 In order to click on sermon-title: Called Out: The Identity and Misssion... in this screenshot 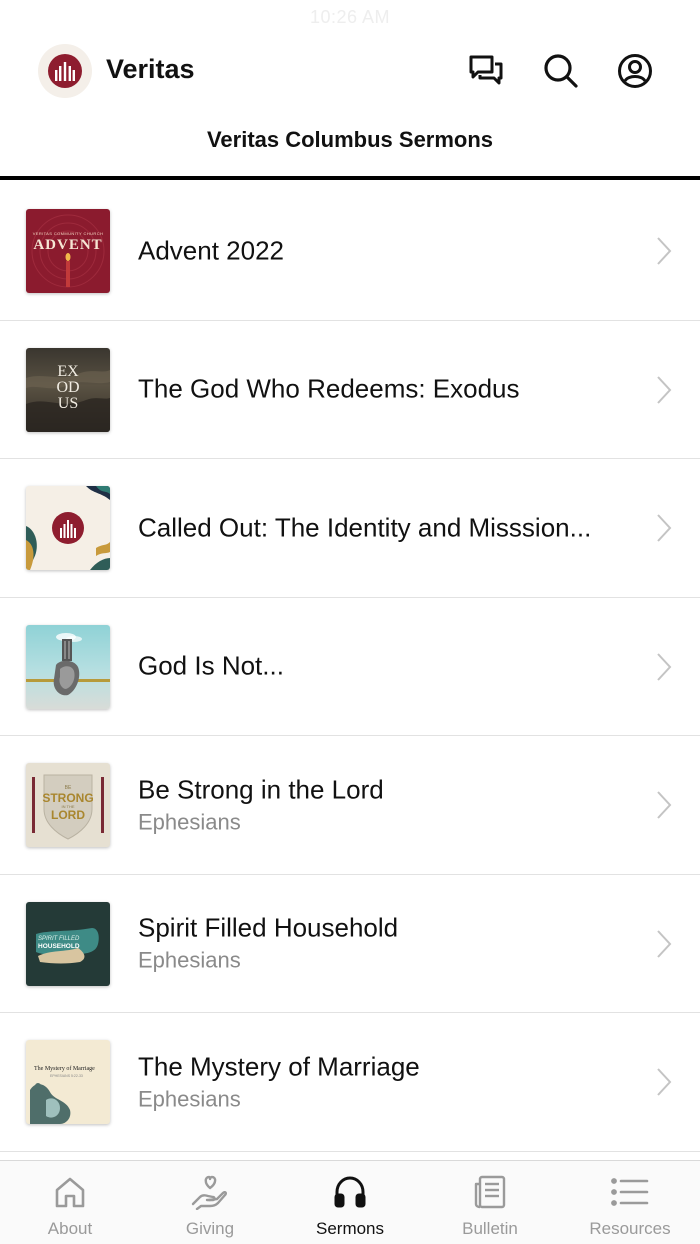, I will do `click(365, 527)`.